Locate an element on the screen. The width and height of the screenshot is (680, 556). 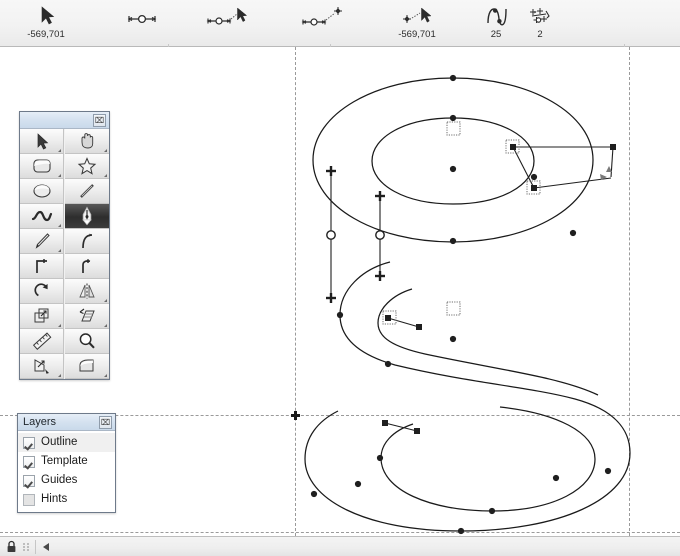
node-segment-cursor-icon is located at coordinates (225, 16).